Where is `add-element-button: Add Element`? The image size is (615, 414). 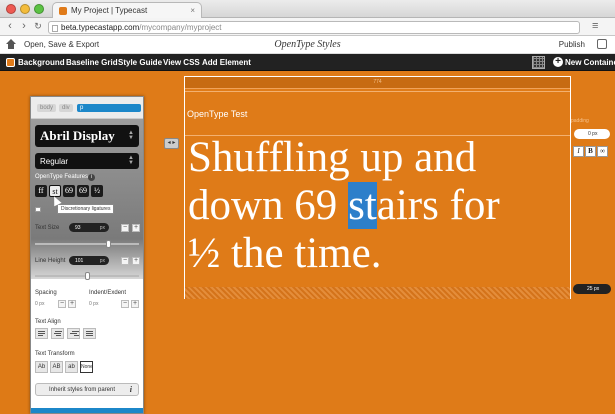
add-element-button: Add Element is located at coordinates (226, 62).